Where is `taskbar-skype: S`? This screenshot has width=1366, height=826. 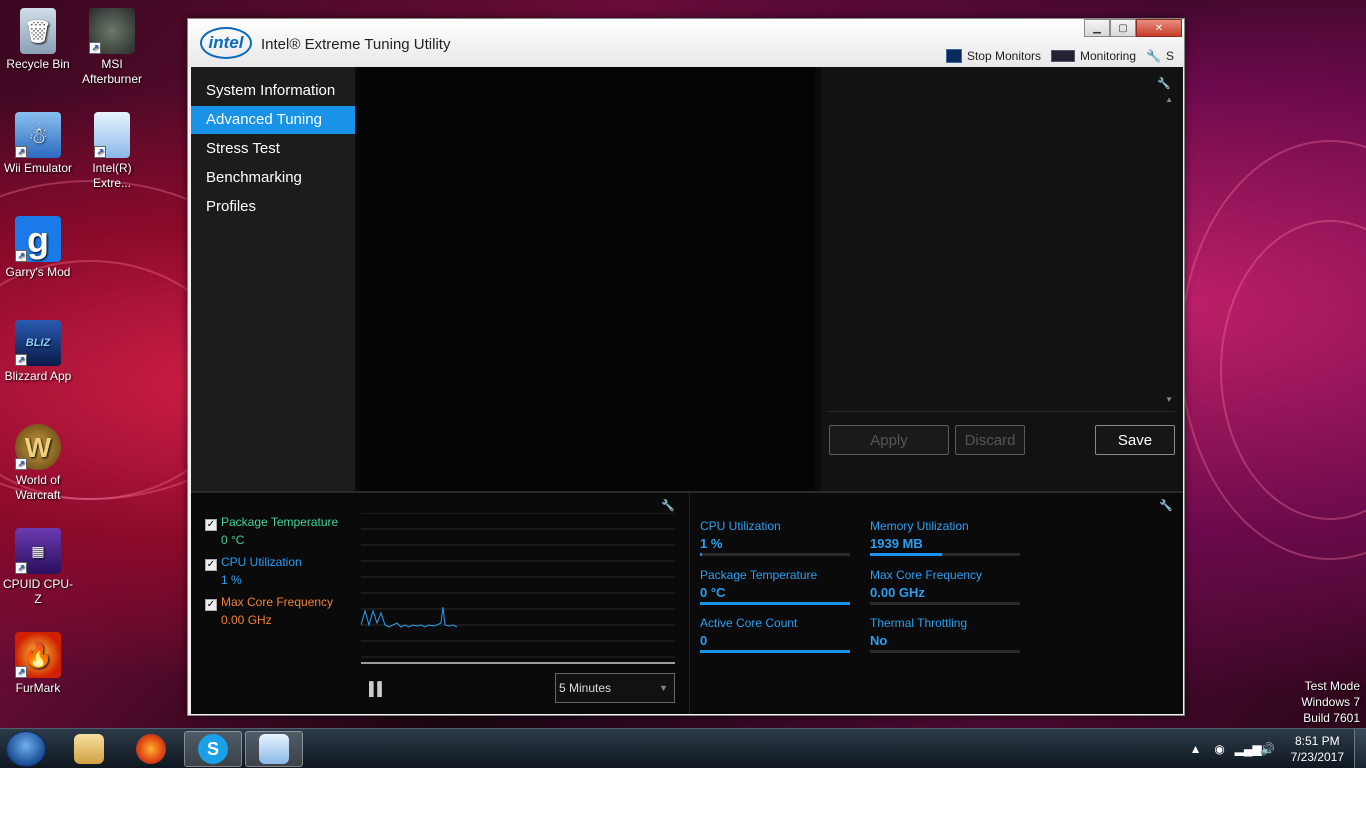
taskbar-skype: S is located at coordinates (213, 749).